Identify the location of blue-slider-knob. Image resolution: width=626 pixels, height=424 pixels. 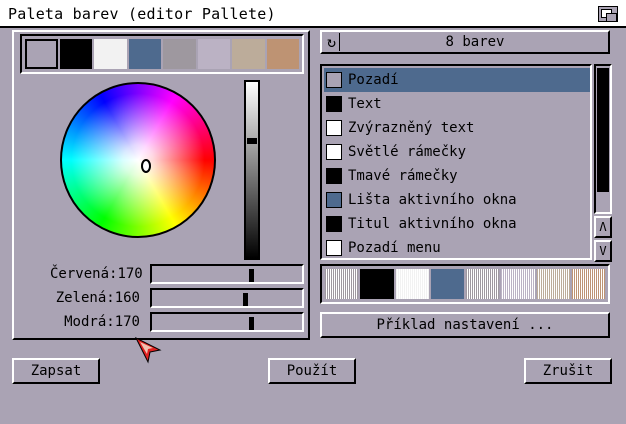
(251, 323).